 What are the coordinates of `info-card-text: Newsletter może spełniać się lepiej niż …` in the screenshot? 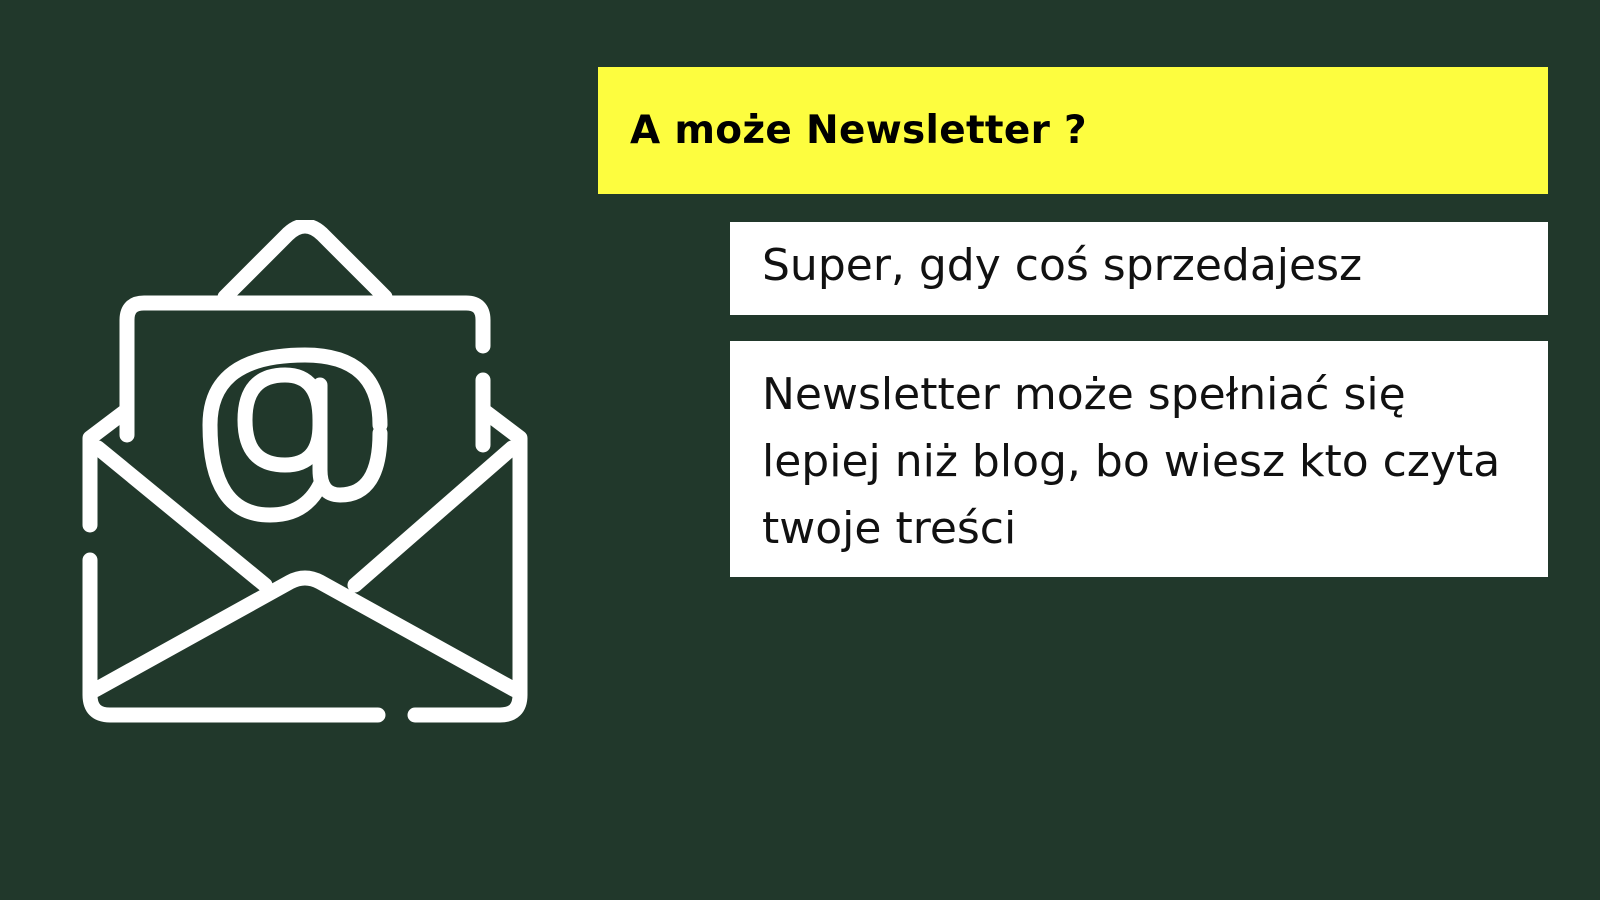 It's located at (1131, 461).